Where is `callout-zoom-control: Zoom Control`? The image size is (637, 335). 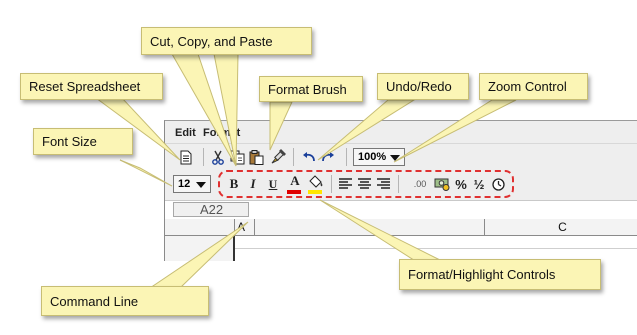
callout-zoom-control: Zoom Control is located at coordinates (533, 86).